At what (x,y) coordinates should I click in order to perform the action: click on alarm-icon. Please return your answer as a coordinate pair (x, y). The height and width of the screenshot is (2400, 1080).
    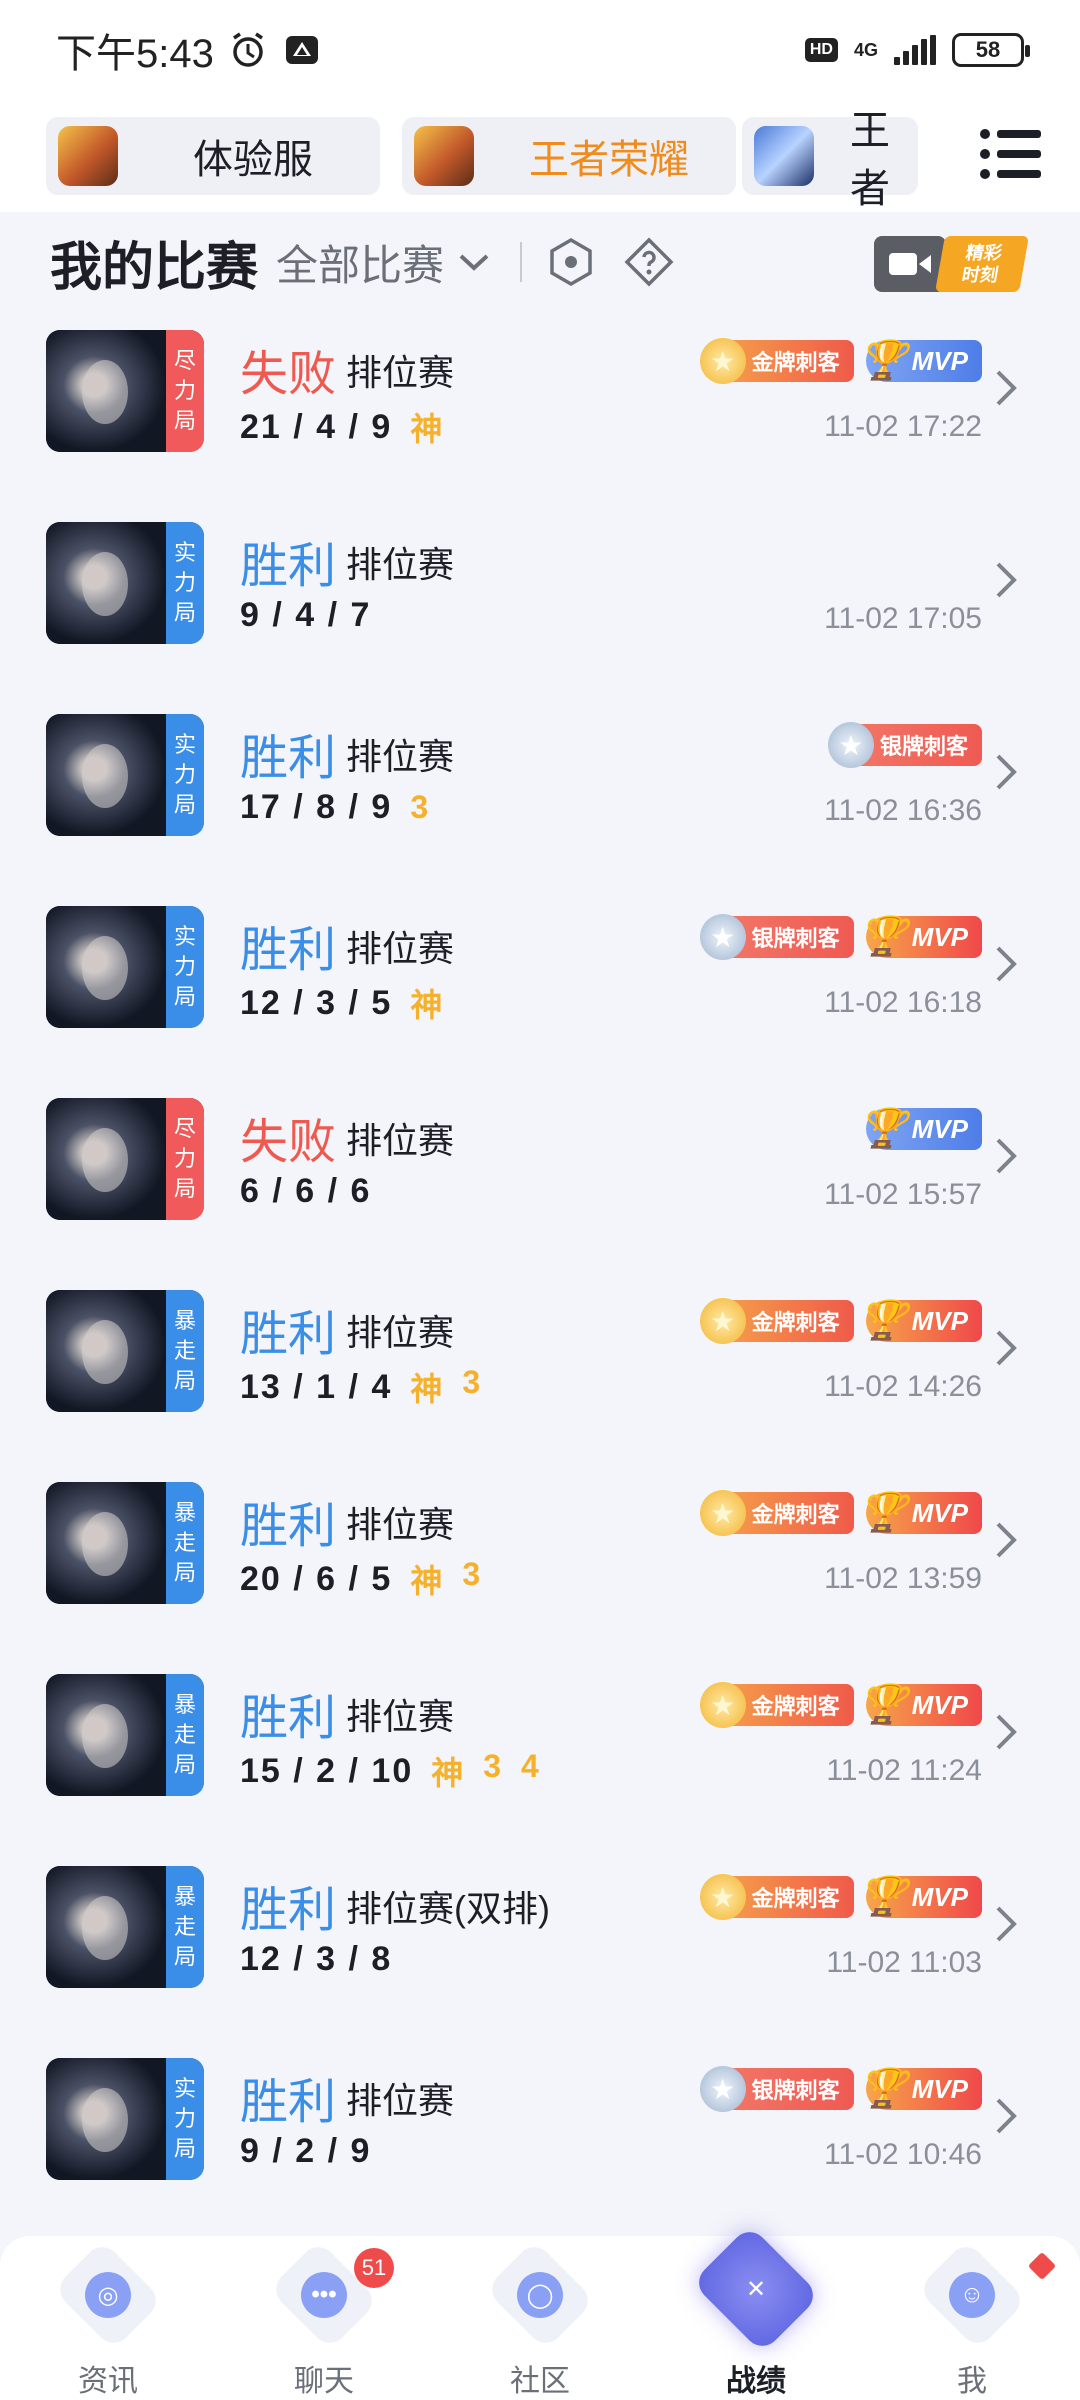
    Looking at the image, I should click on (247, 49).